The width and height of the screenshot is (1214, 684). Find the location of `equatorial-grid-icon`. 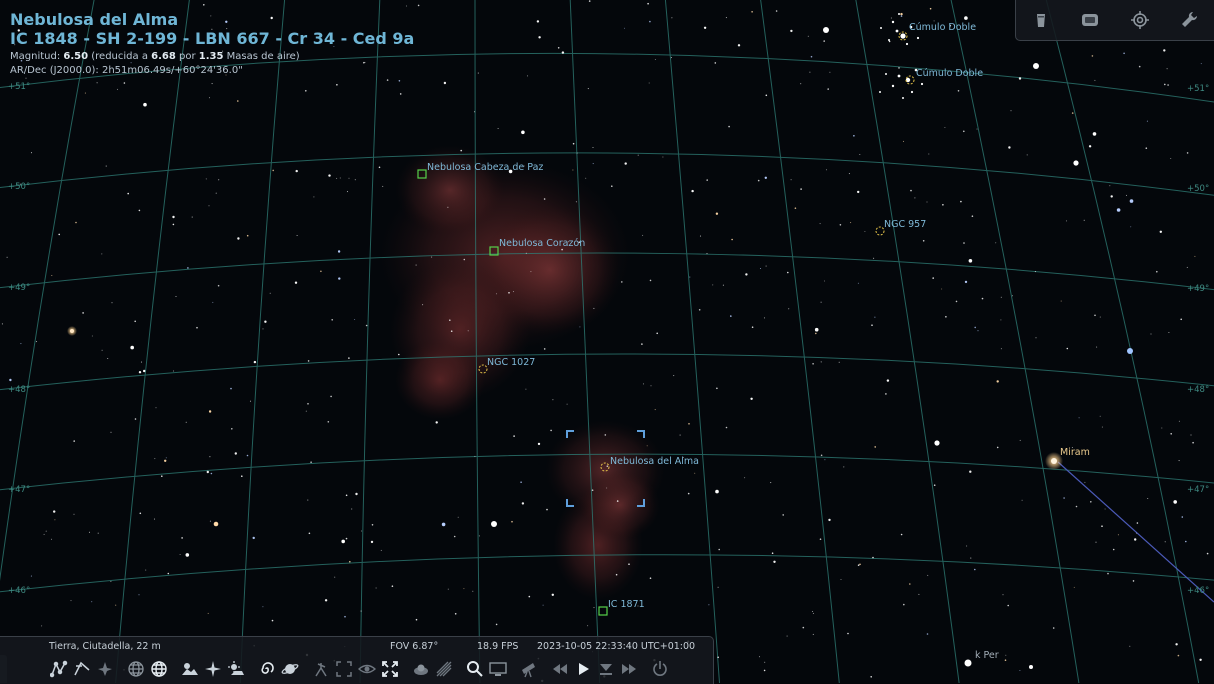

equatorial-grid-icon is located at coordinates (136, 669).